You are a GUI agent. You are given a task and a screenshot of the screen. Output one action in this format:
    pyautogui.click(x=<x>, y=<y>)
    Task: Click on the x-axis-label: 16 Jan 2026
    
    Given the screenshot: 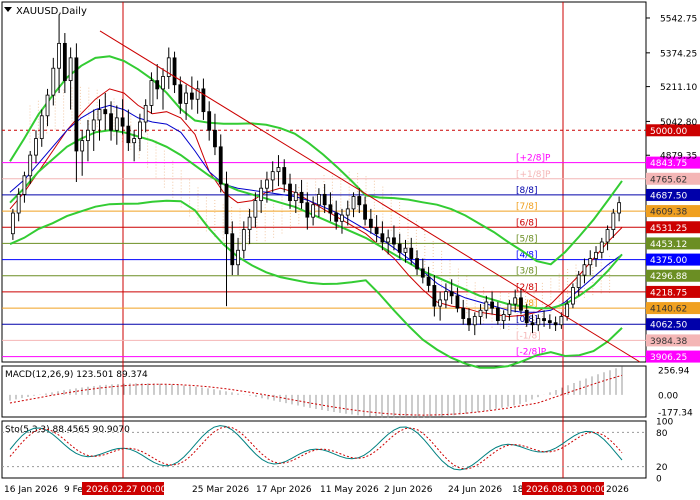 What is the action you would take?
    pyautogui.click(x=31, y=490)
    